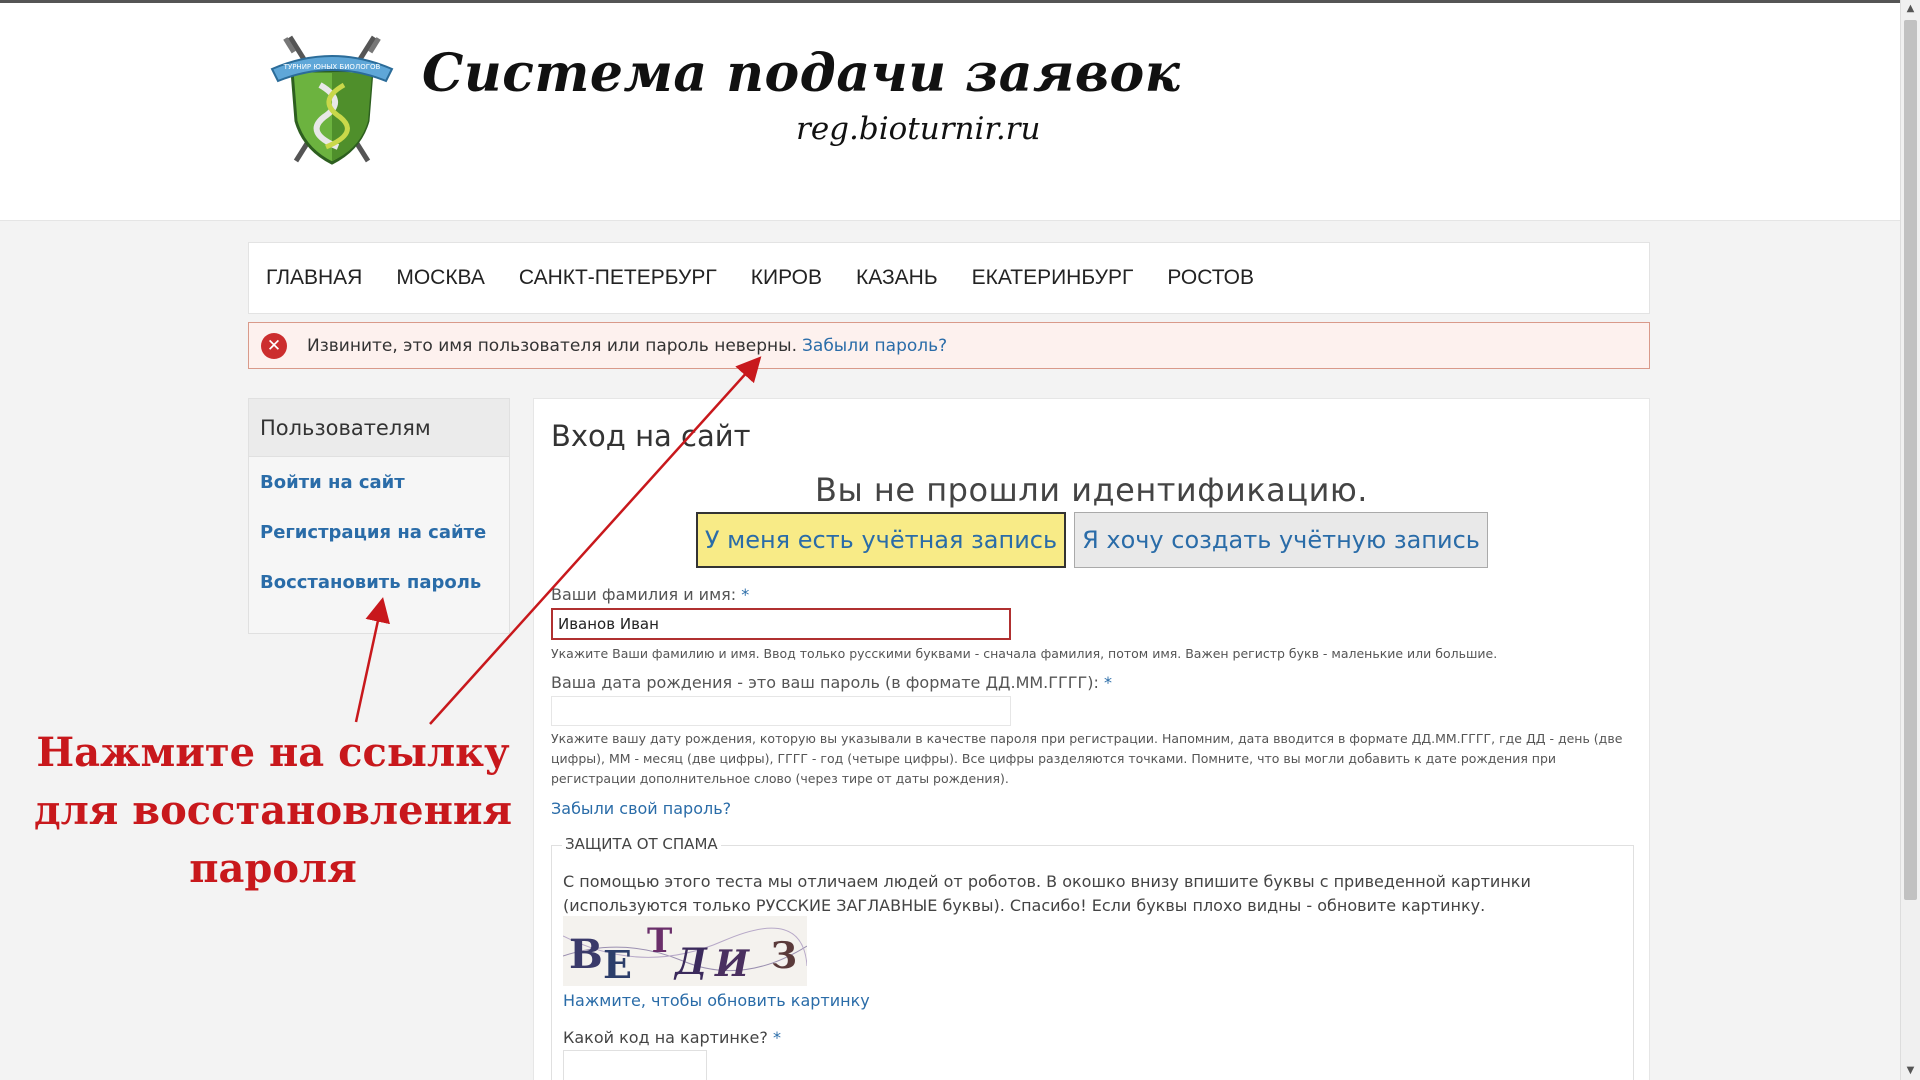 This screenshot has height=1080, width=1920. I want to click on forgot-password-link: Забыли пароль?, so click(874, 346).